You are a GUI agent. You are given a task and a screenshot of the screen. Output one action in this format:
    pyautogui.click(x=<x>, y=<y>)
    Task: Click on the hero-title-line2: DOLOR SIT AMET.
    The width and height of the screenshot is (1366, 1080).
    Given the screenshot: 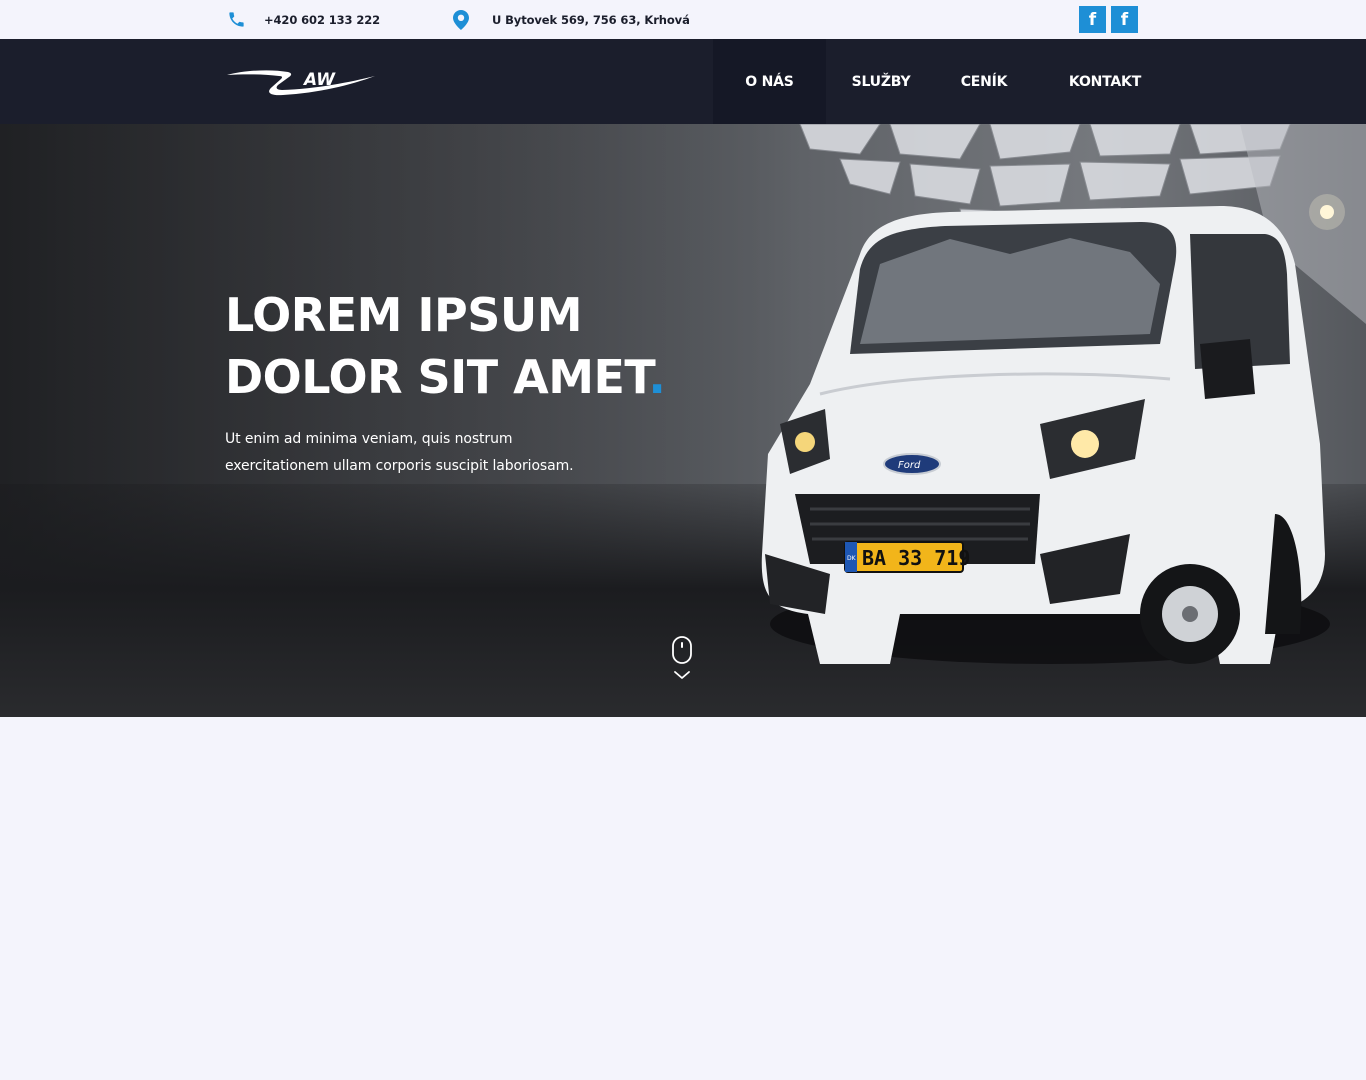 What is the action you would take?
    pyautogui.click(x=485, y=377)
    